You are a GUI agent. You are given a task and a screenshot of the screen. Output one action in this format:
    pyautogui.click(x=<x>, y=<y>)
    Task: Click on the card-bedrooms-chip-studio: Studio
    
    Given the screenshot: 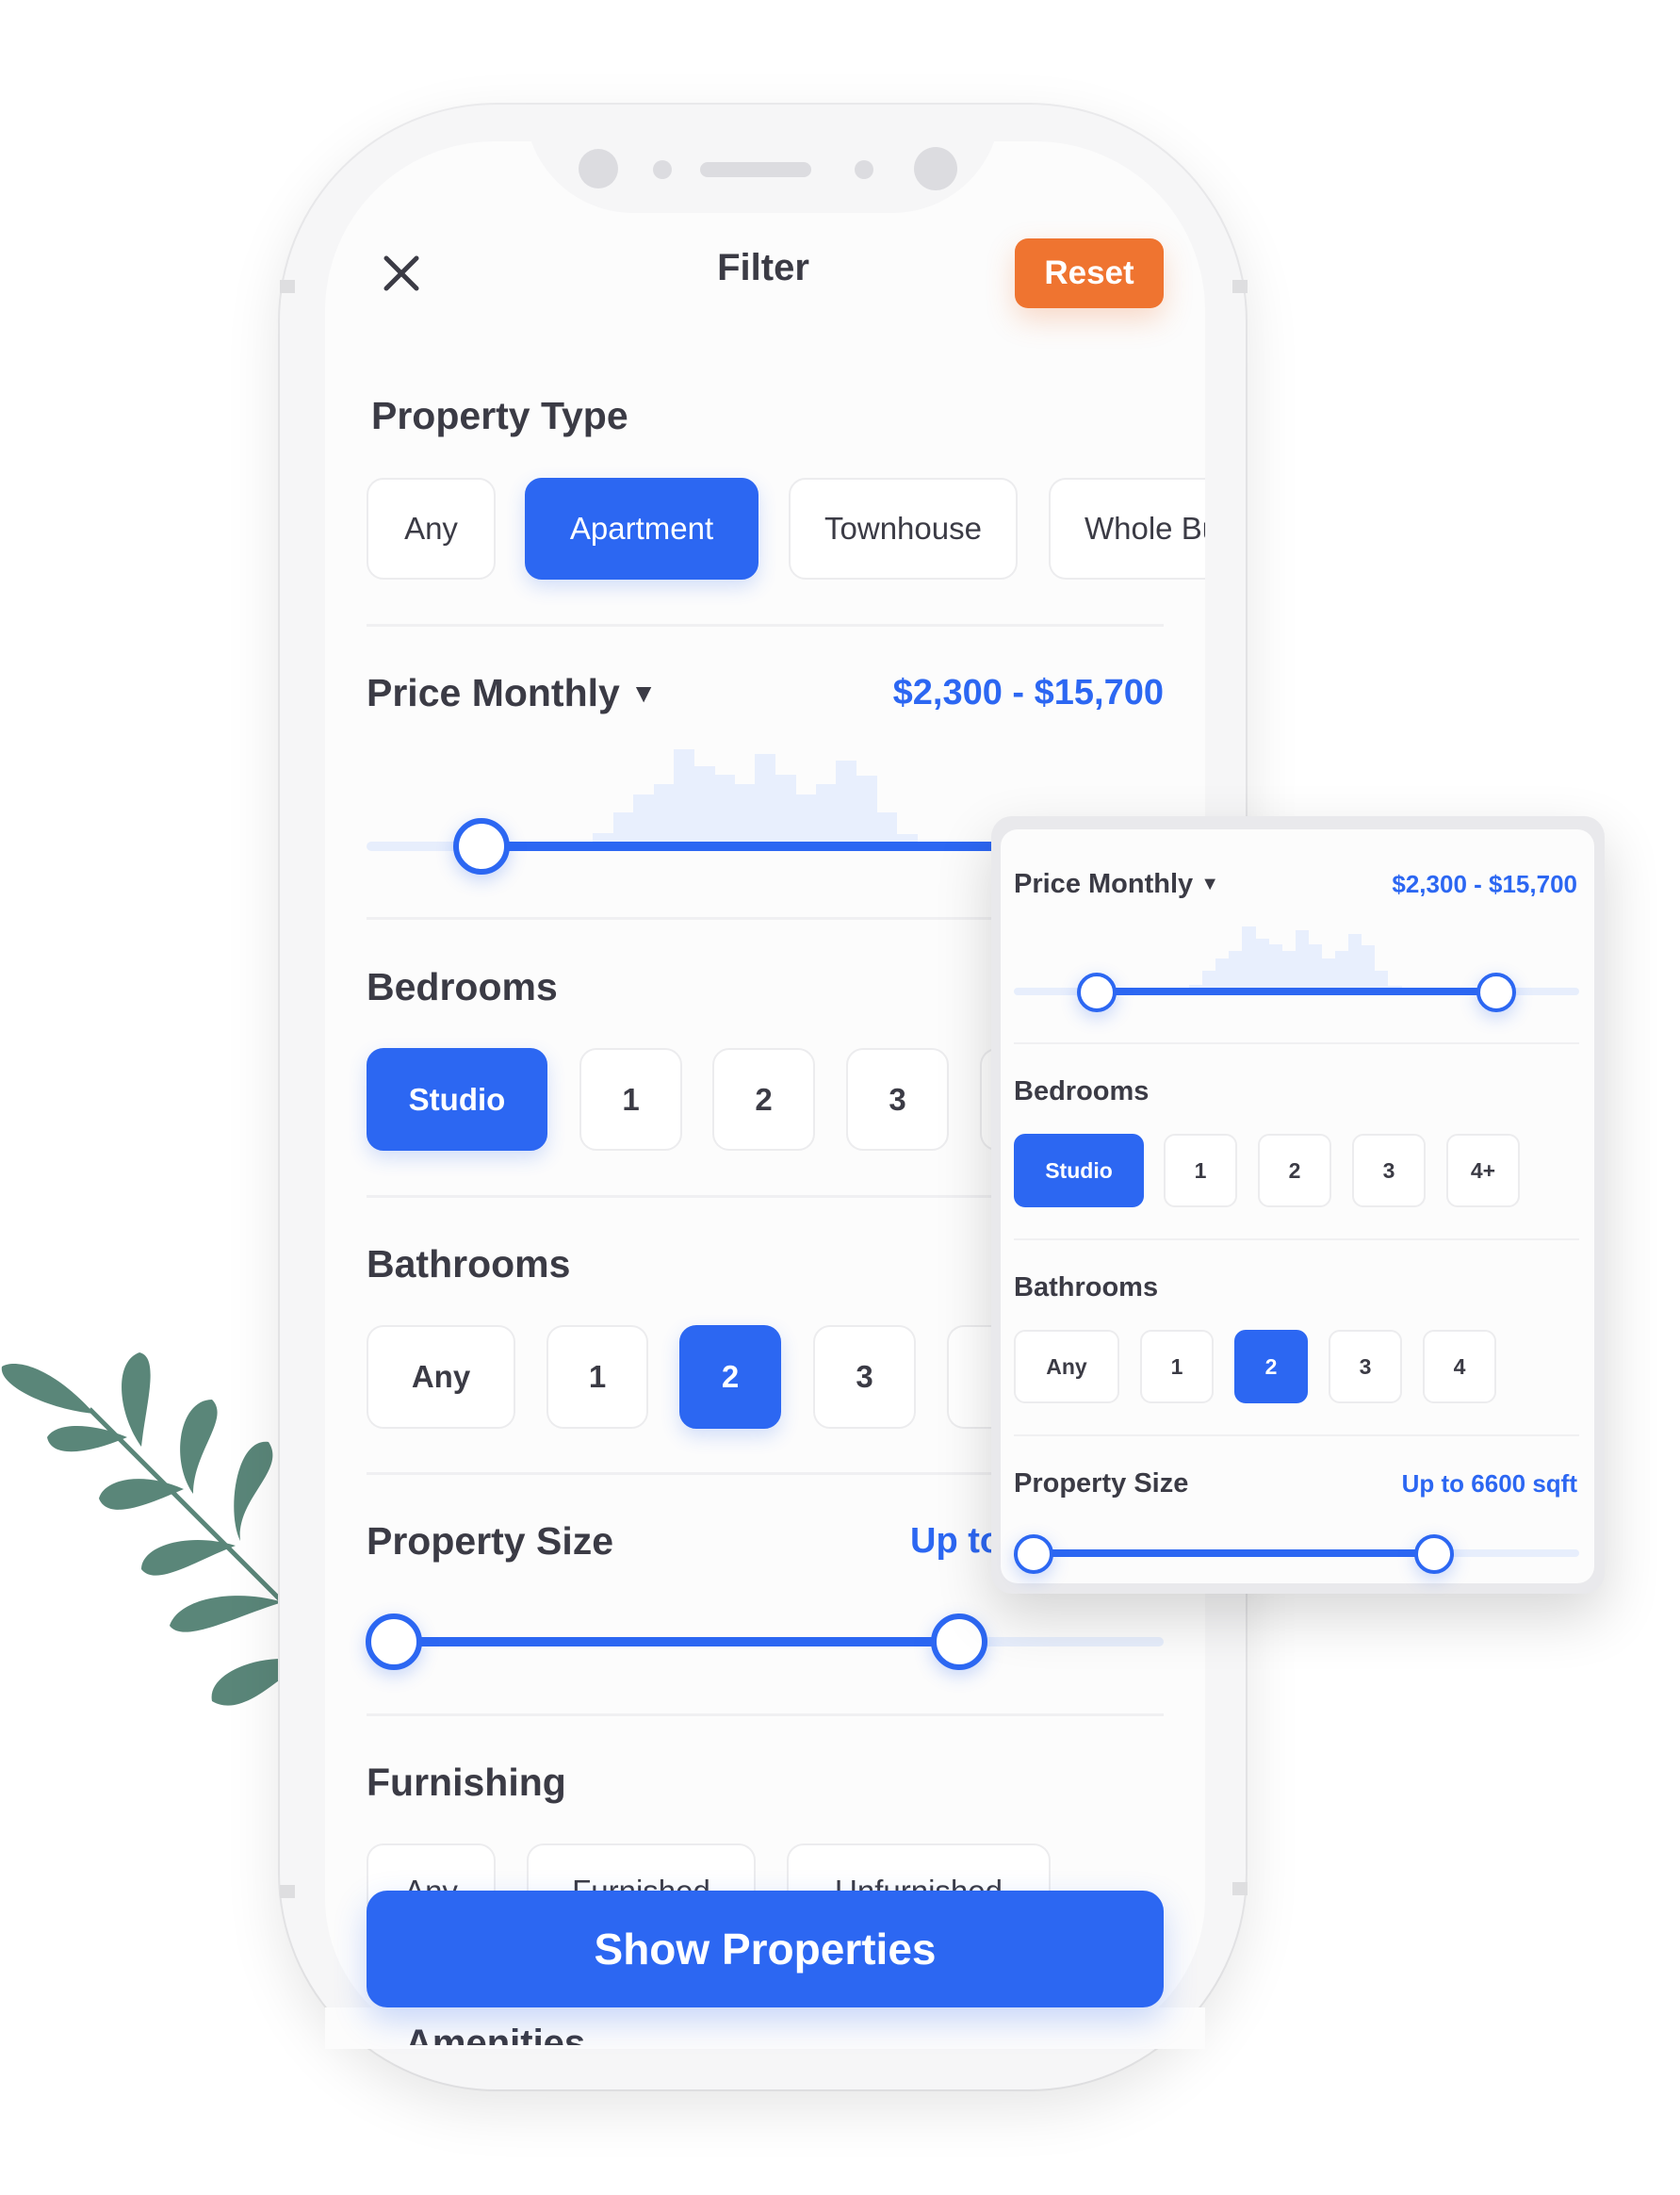 What is the action you would take?
    pyautogui.click(x=1079, y=1170)
    